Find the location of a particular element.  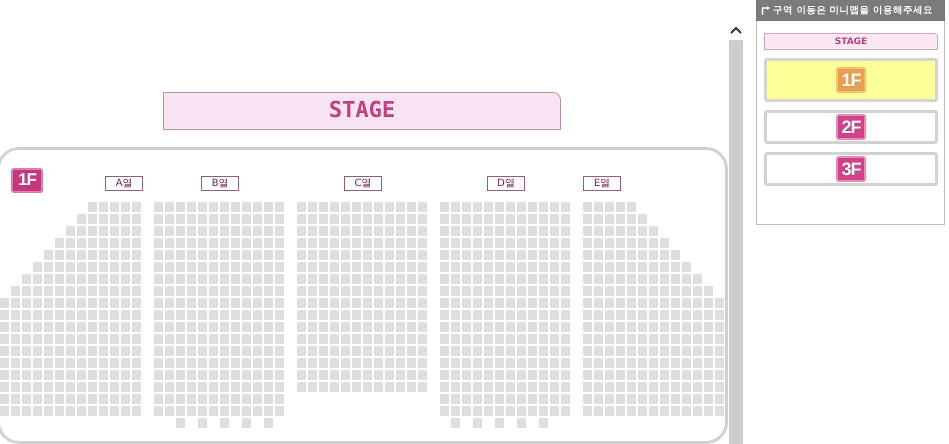

floor-button: 1F is located at coordinates (851, 80).